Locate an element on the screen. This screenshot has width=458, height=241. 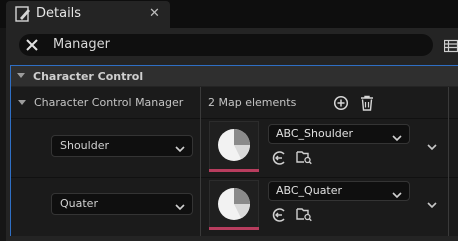
category-label: Character Control is located at coordinates (88, 76).